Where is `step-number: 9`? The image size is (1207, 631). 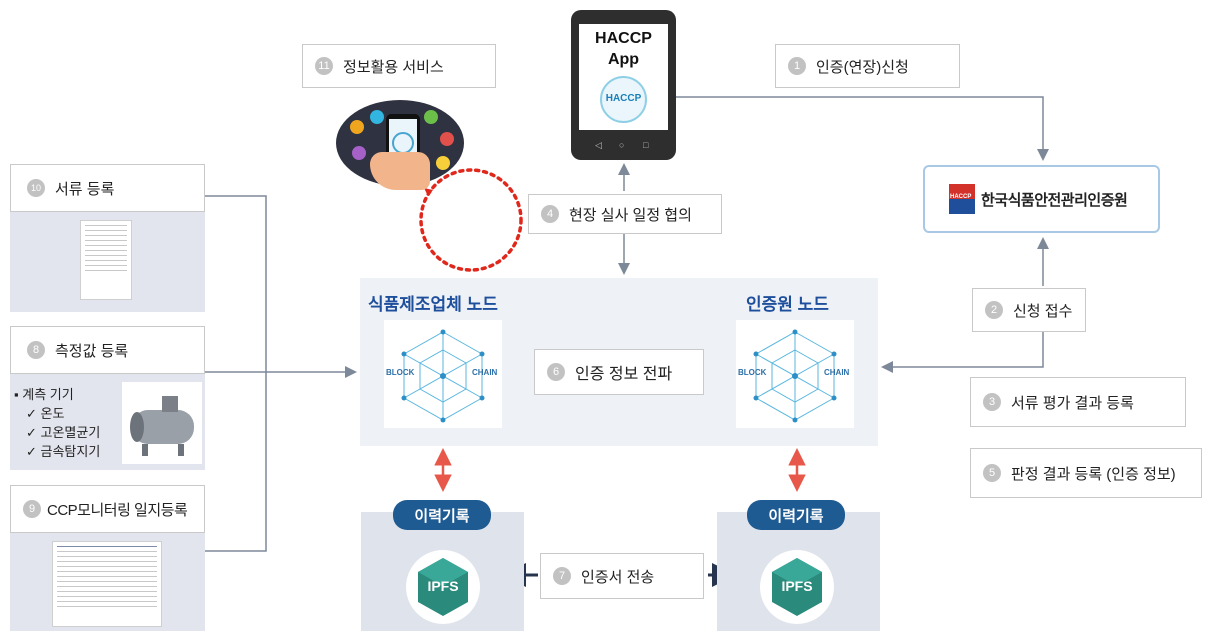
step-number: 9 is located at coordinates (32, 509).